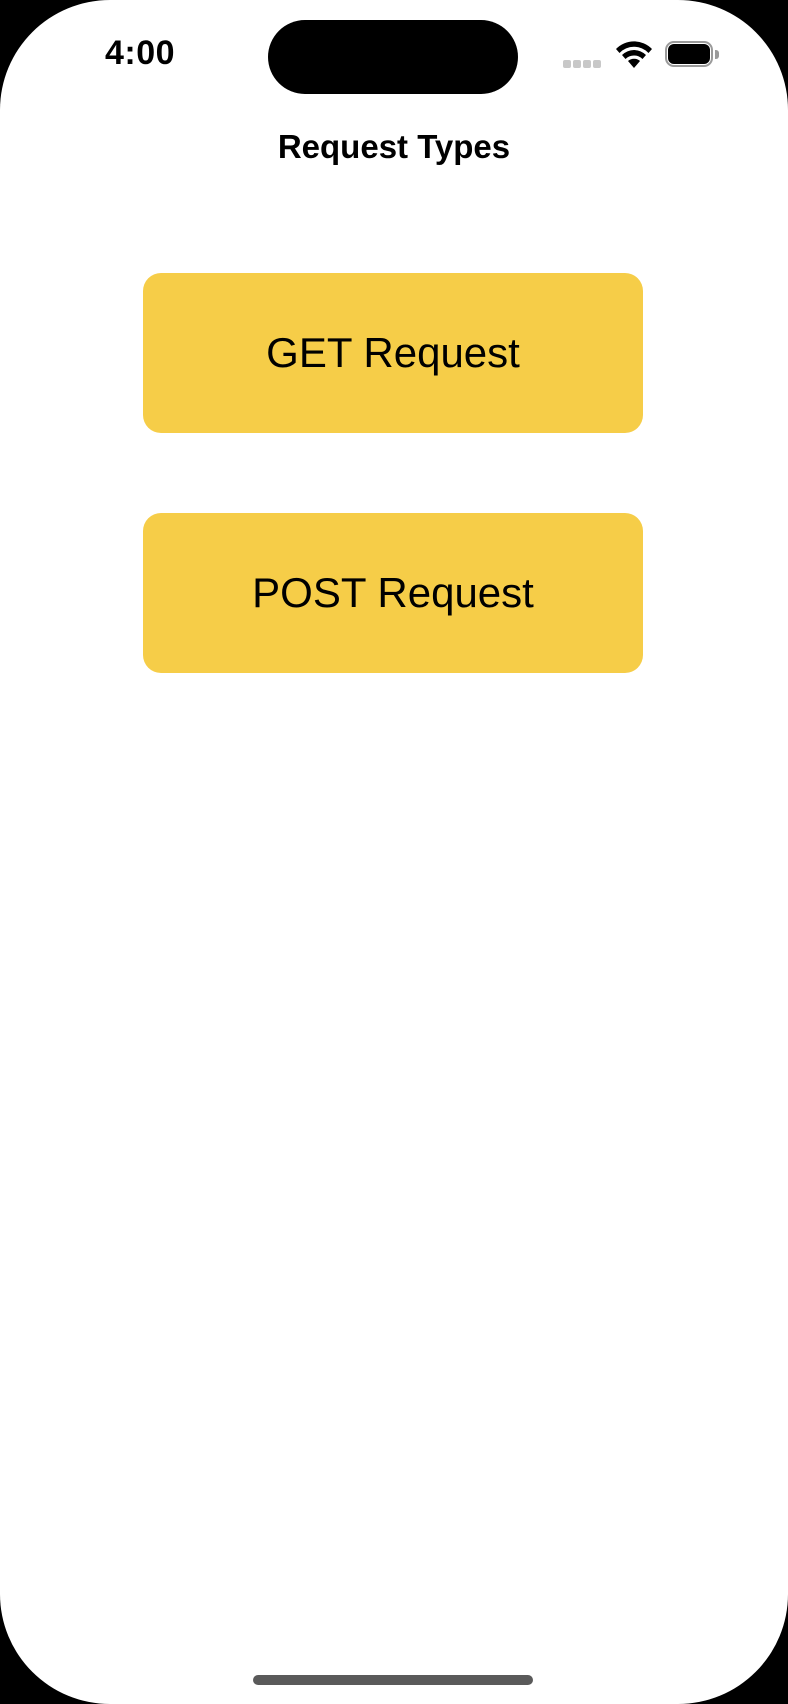 The height and width of the screenshot is (1704, 788). What do you see at coordinates (393, 593) in the screenshot?
I see `post-request-button: POST Request` at bounding box center [393, 593].